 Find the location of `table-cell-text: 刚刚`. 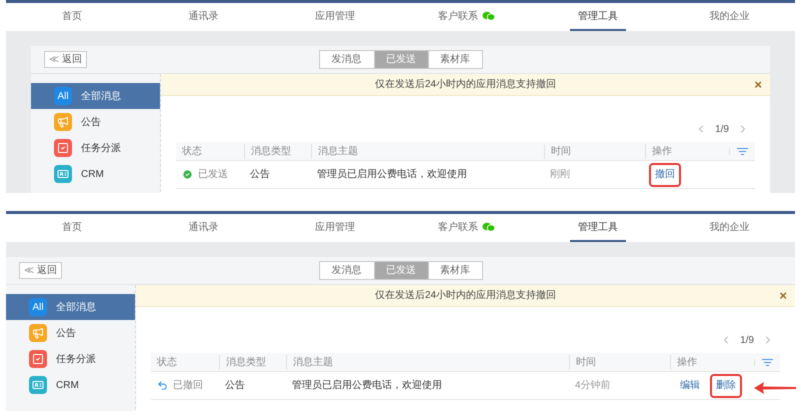

table-cell-text: 刚刚 is located at coordinates (560, 175).